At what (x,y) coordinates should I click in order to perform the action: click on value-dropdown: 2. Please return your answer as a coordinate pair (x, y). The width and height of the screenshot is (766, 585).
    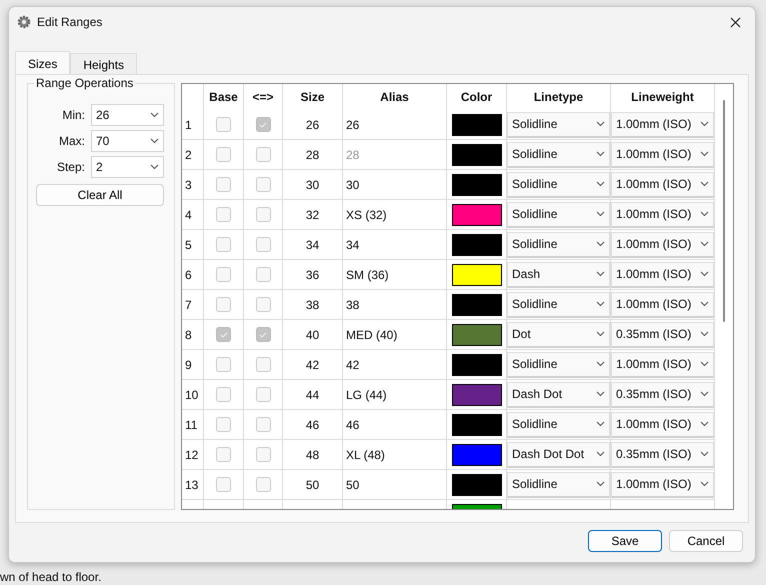
    Looking at the image, I should click on (127, 167).